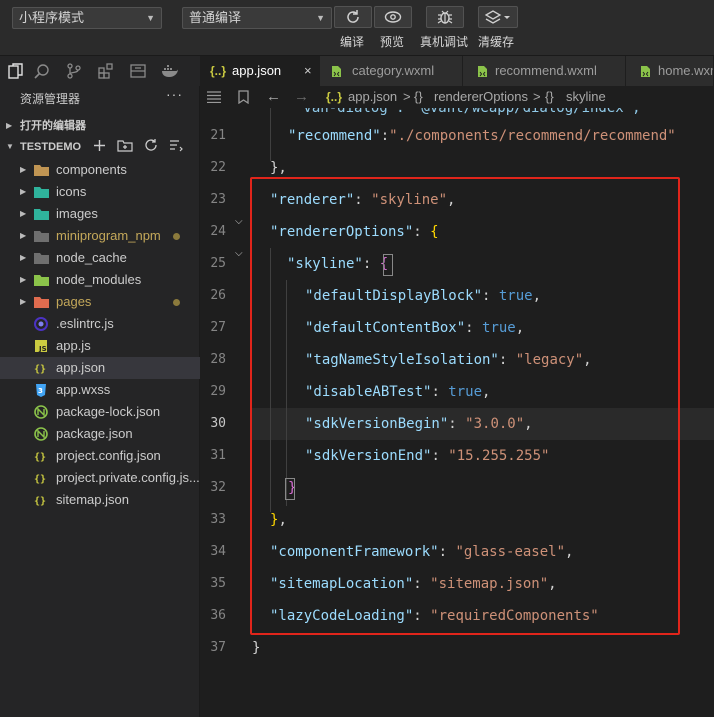 This screenshot has height=717, width=714. Describe the element at coordinates (99, 145) in the screenshot. I see `new-file-icon` at that location.